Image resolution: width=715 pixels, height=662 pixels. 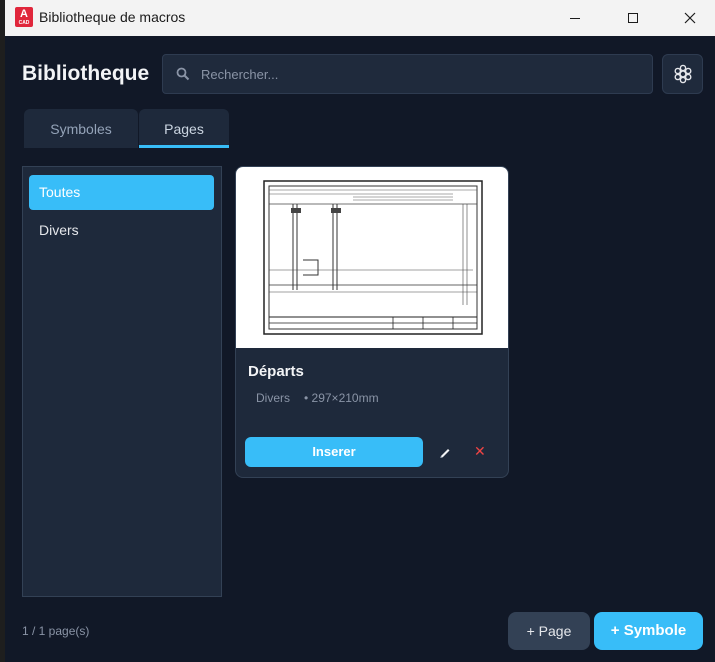 I want to click on minimize-button, so click(x=575, y=18).